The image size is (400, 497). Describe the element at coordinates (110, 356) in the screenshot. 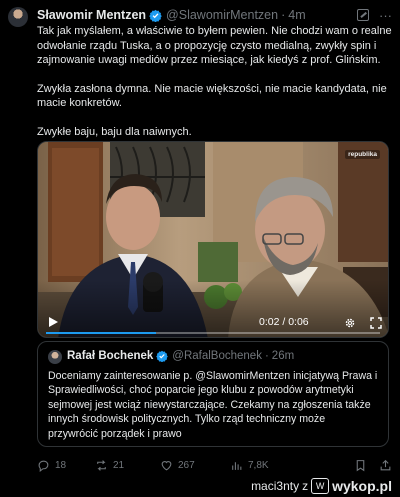

I see `quote-author-name: Rafał Bochenek` at that location.